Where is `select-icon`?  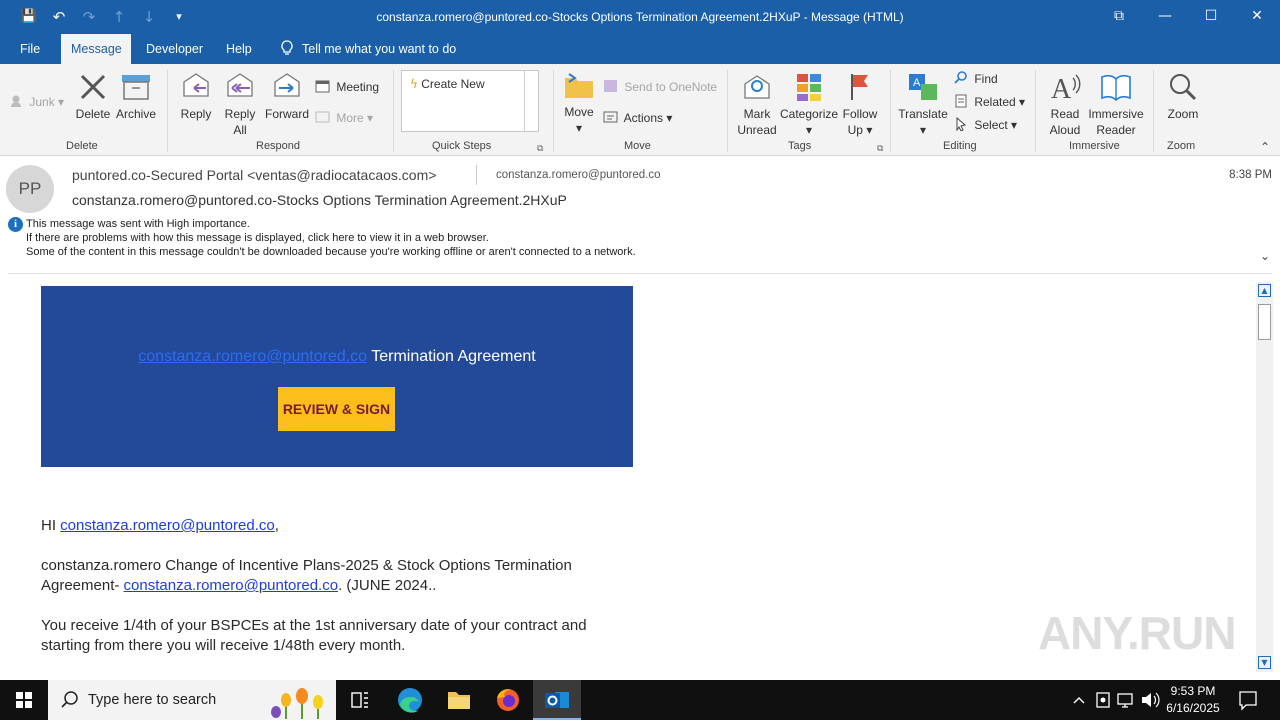 select-icon is located at coordinates (961, 124).